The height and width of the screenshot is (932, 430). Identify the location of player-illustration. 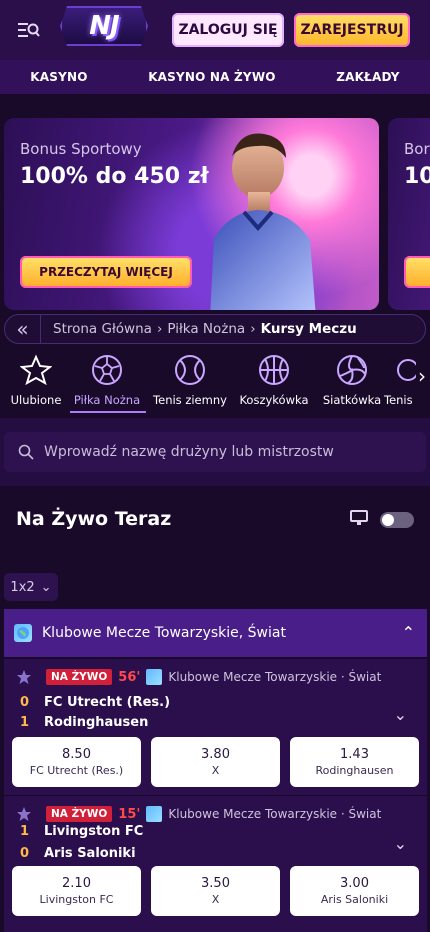
(263, 221).